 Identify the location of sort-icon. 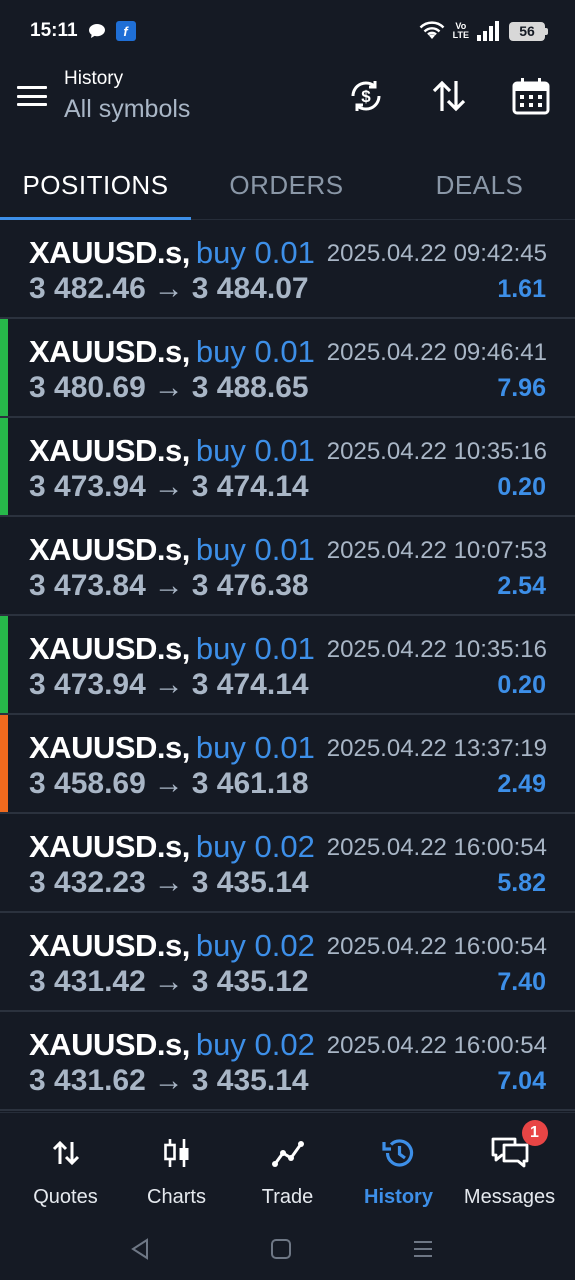
(449, 96).